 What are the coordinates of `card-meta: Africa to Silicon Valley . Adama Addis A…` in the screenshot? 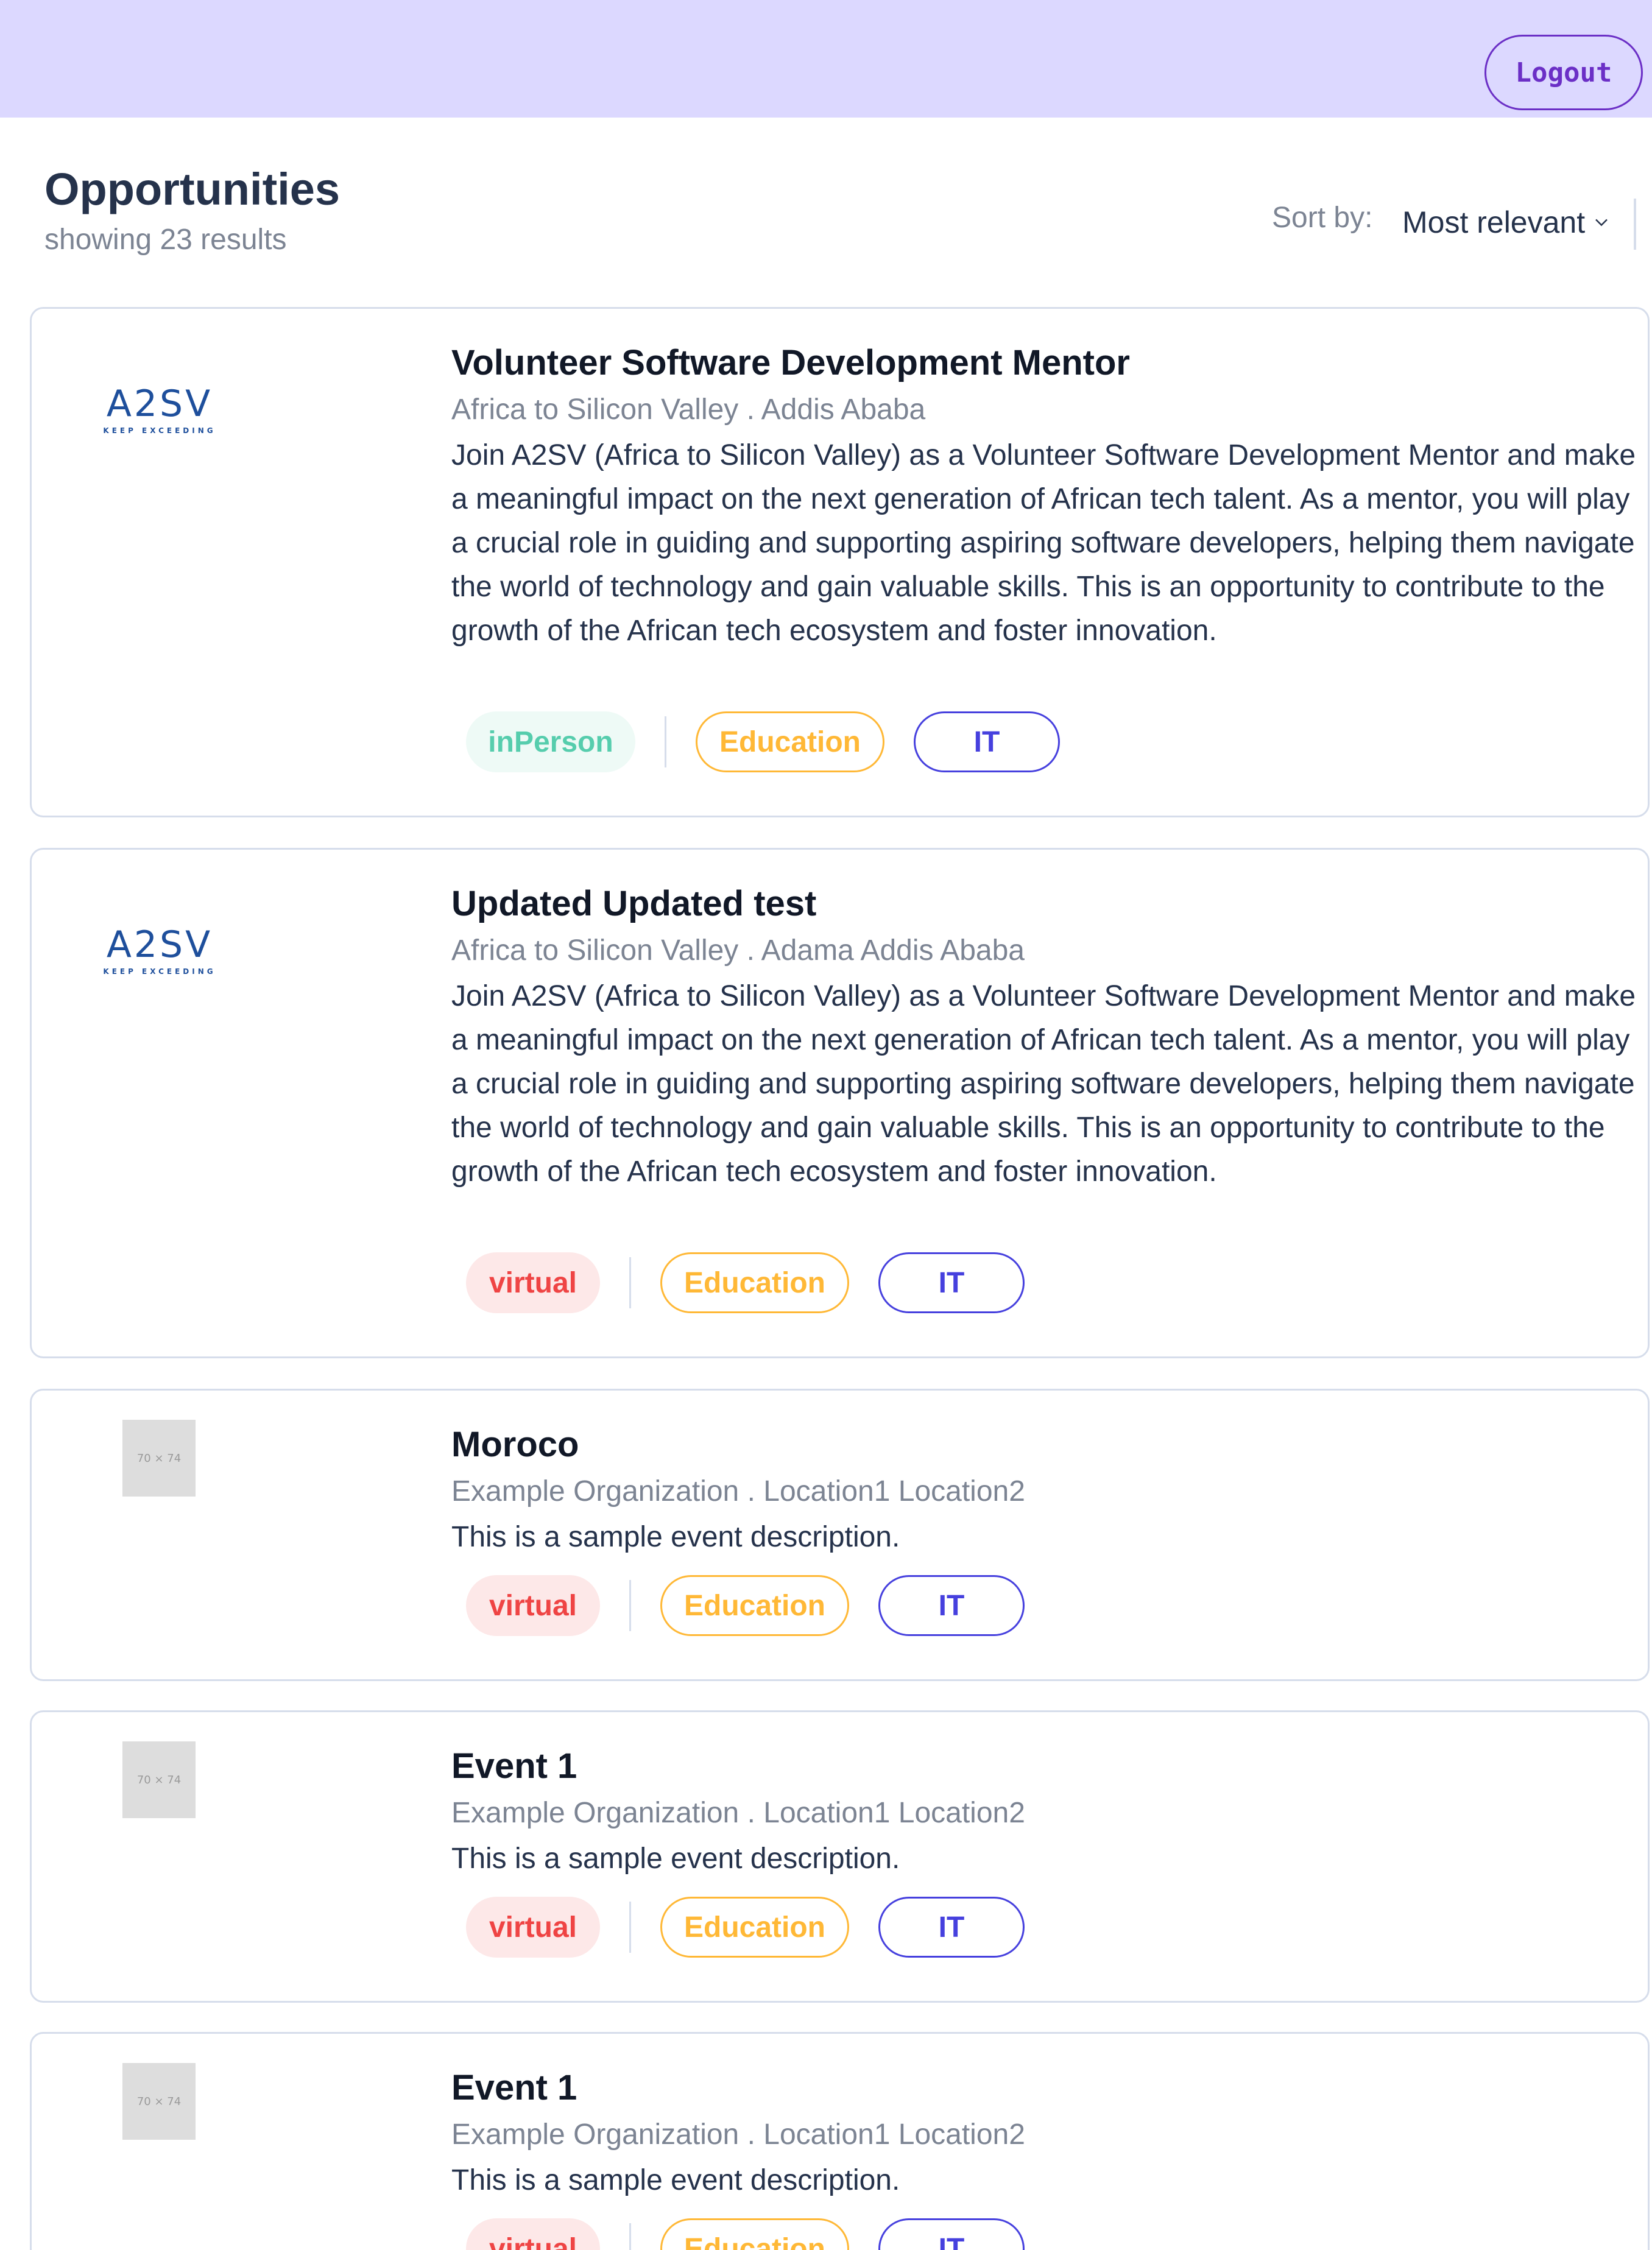 It's located at (738, 950).